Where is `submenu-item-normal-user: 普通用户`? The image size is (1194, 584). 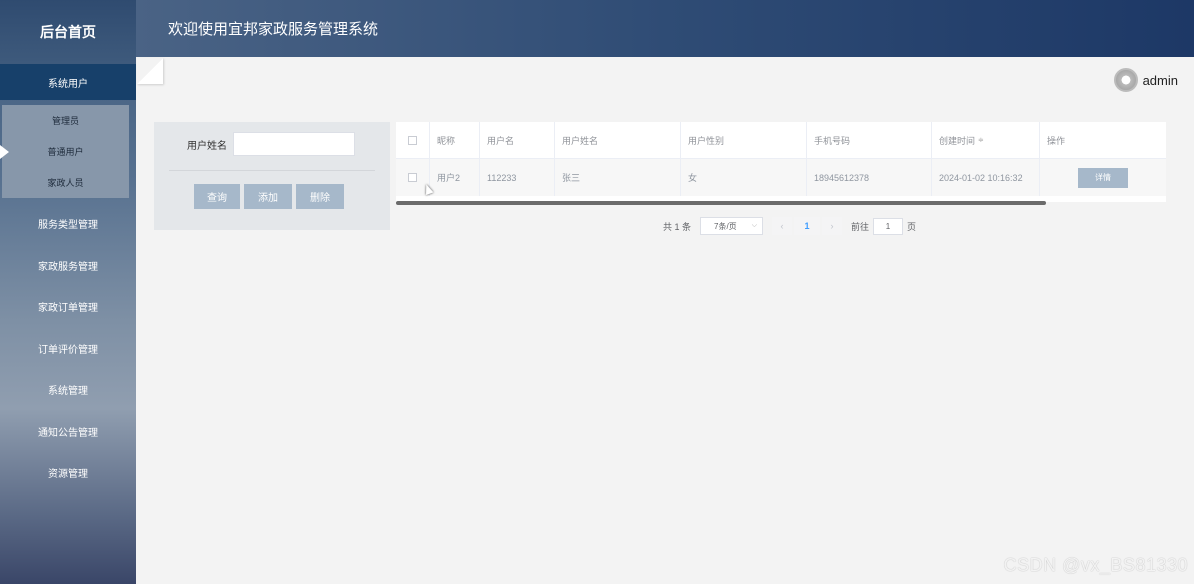 submenu-item-normal-user: 普通用户 is located at coordinates (64, 151).